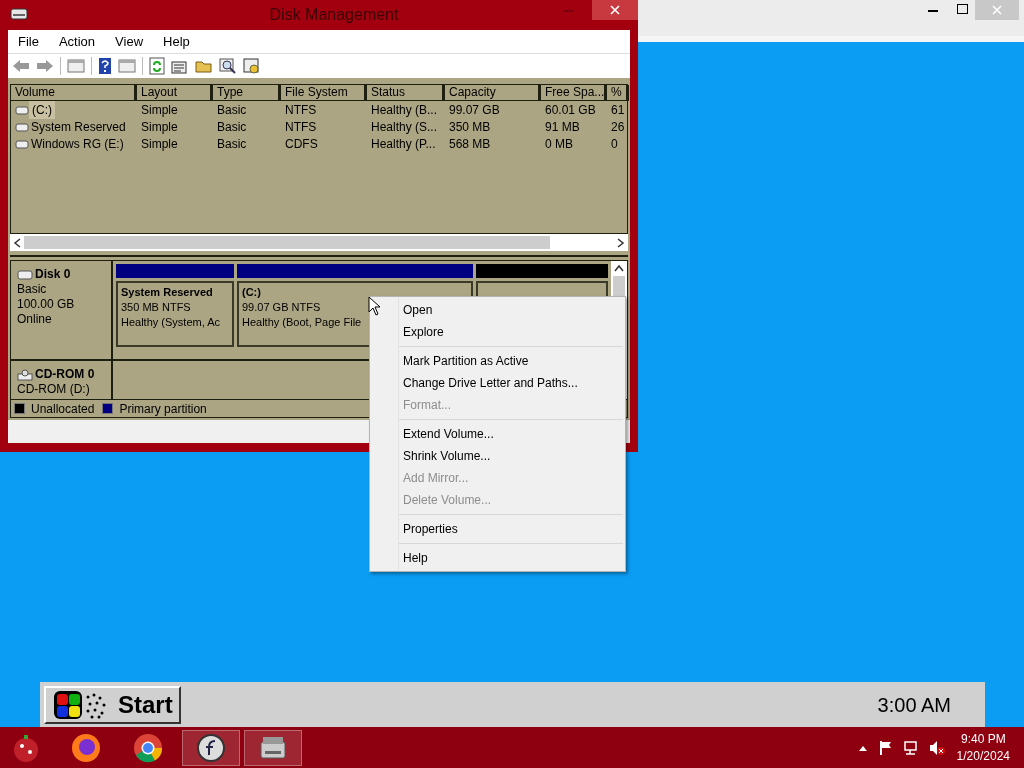 Image resolution: width=1024 pixels, height=768 pixels. I want to click on clock: 3:00 AM, so click(914, 705).